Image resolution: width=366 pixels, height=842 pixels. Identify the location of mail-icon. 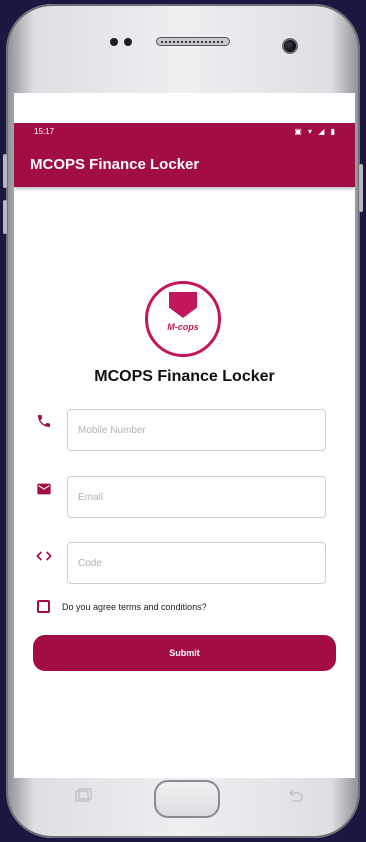
(44, 489).